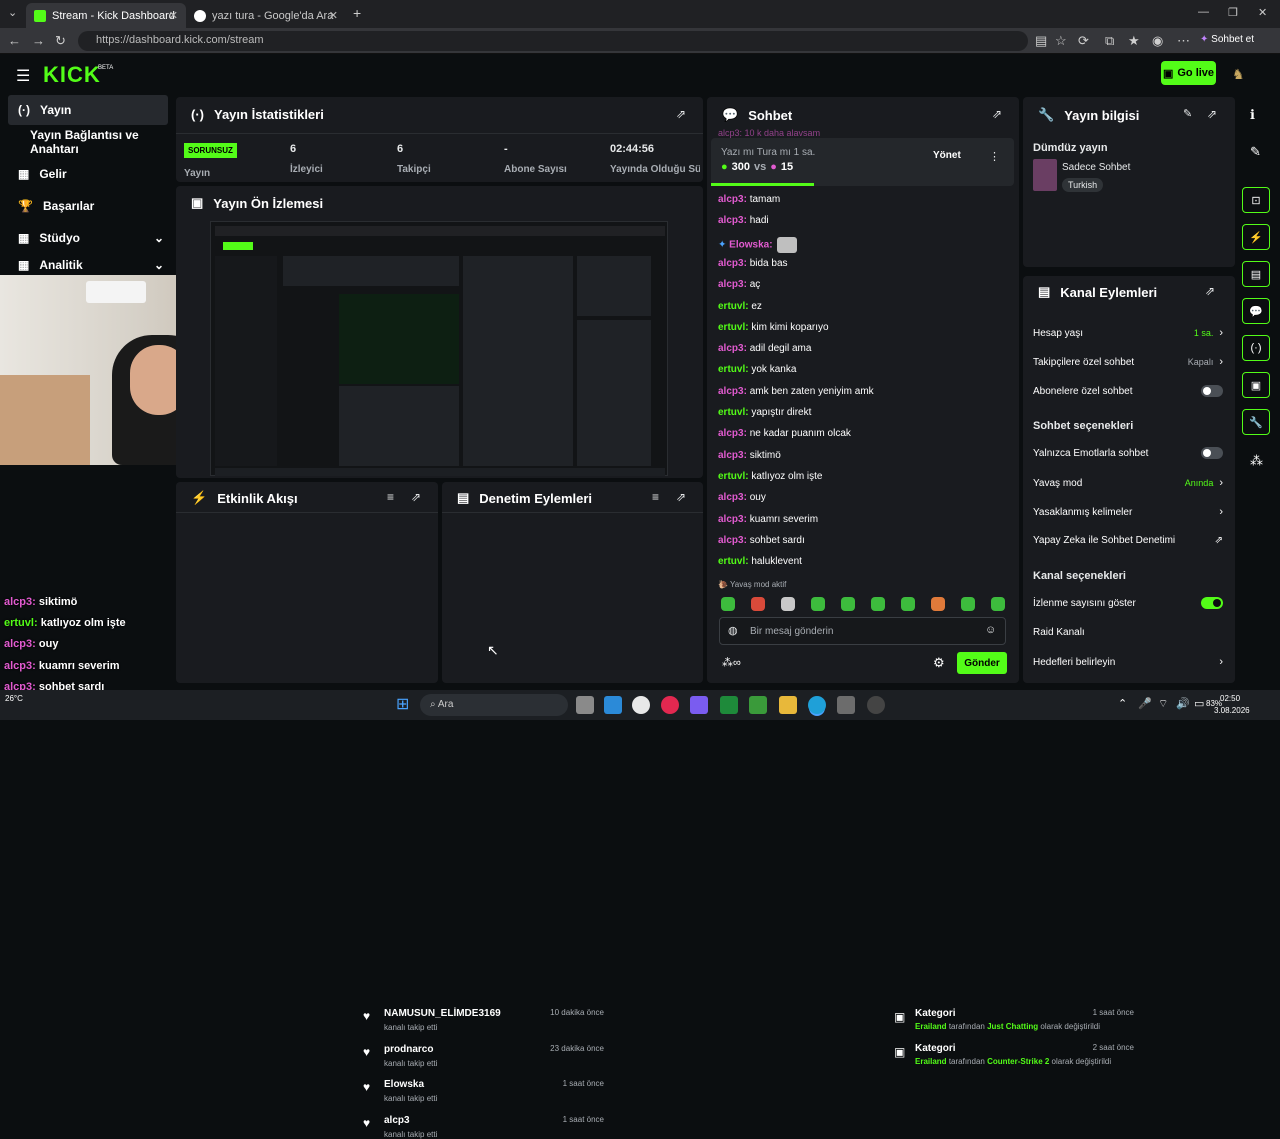 This screenshot has height=1139, width=1280. I want to click on back-icon: ←, so click(14, 40).